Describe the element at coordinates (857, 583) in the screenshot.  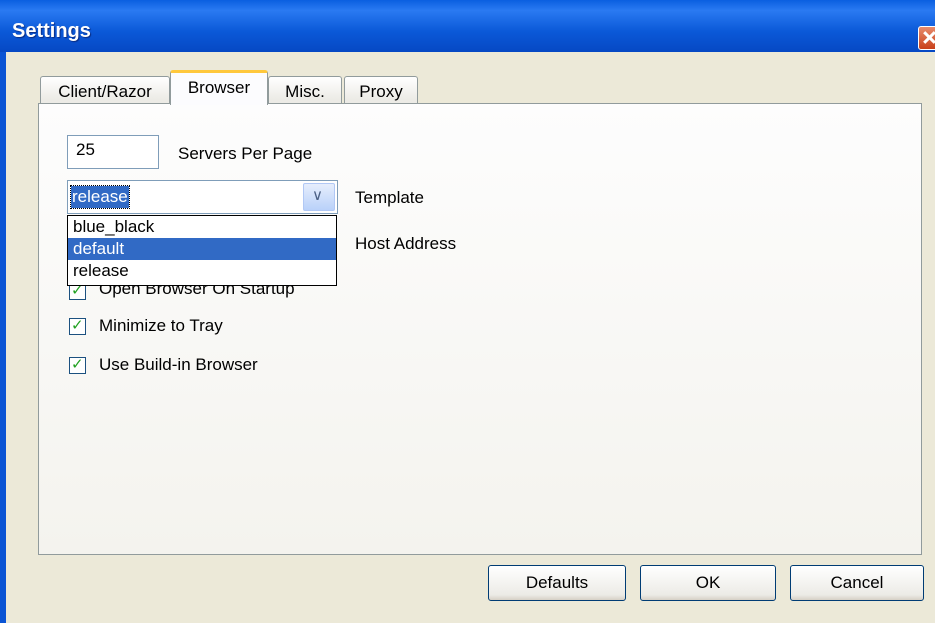
I see `cancel-button: Cancel` at that location.